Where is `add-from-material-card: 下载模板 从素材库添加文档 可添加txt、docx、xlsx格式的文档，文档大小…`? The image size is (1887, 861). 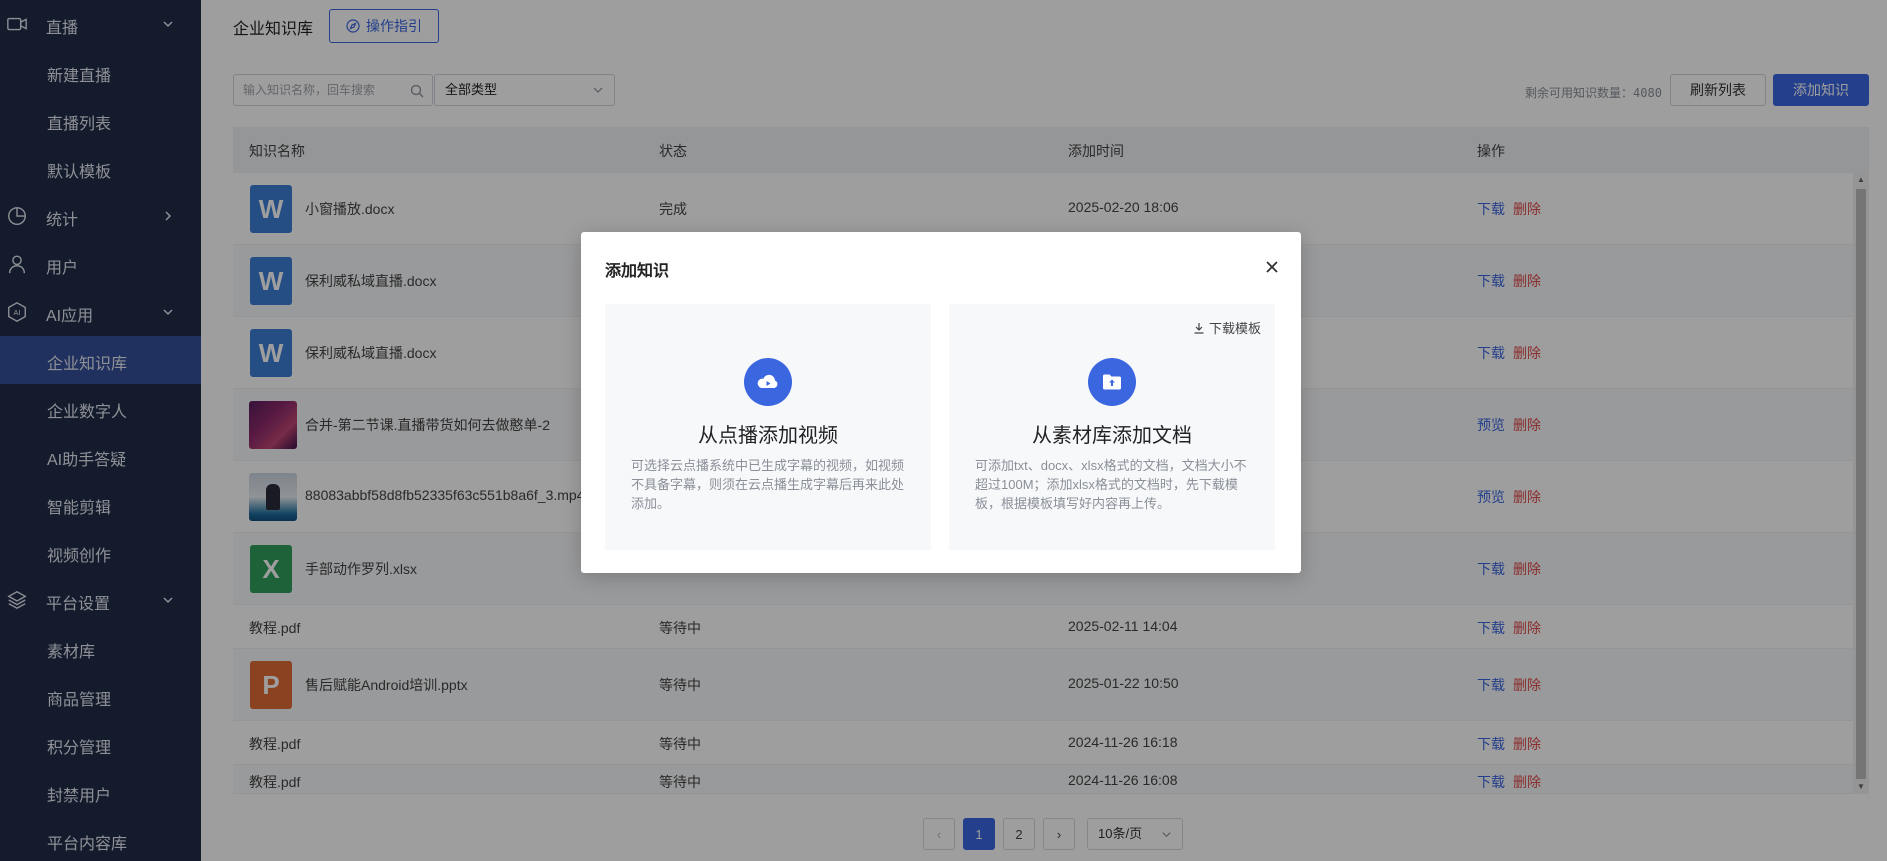 add-from-material-card: 下载模板 从素材库添加文档 可添加txt、docx、xlsx格式的文档，文档大小… is located at coordinates (1112, 427).